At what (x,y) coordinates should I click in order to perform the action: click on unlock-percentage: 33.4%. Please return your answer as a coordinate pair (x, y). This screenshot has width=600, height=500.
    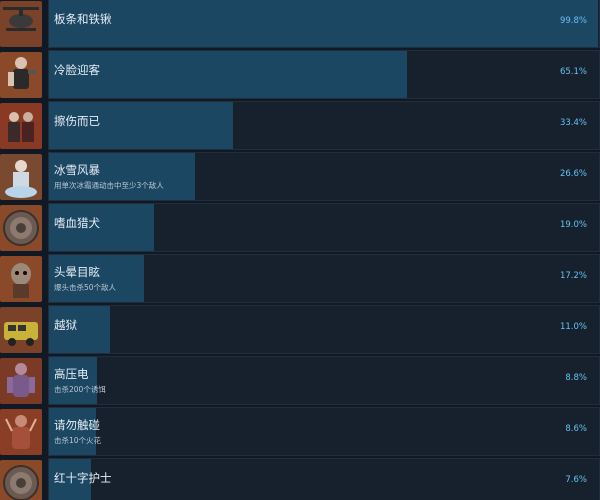
    Looking at the image, I should click on (573, 123).